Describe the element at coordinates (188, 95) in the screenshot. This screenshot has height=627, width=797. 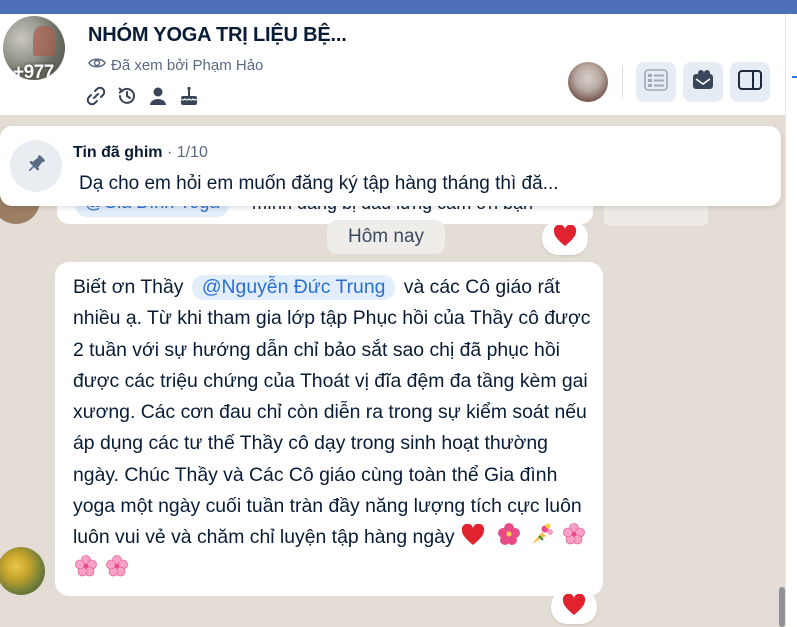
I see `cake-icon` at that location.